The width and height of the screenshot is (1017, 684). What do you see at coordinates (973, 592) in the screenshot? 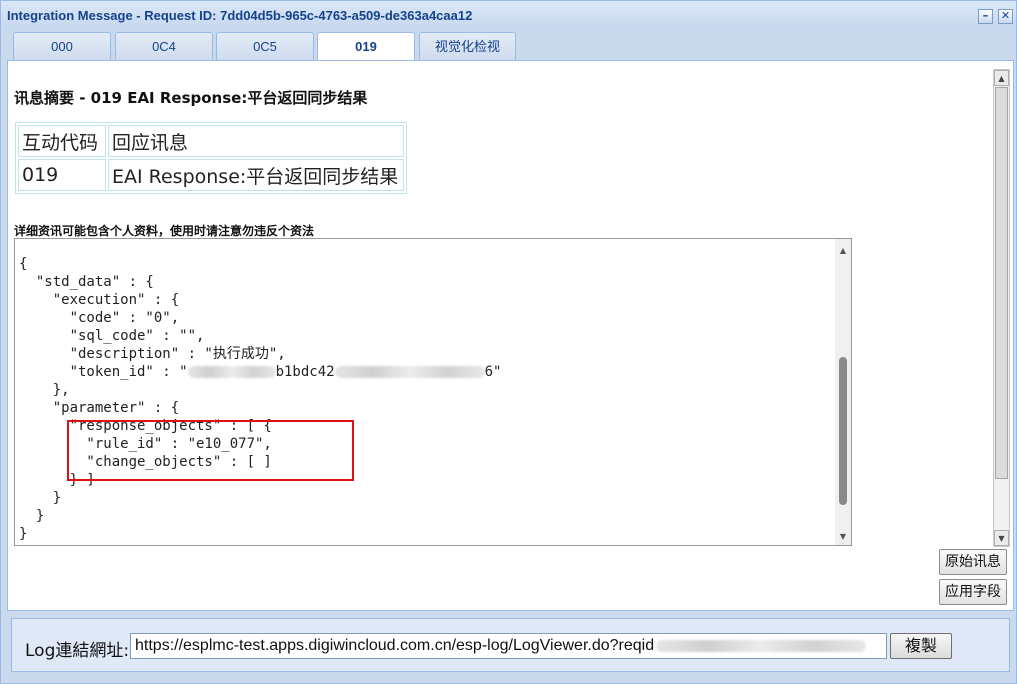
I see `apply-fields-button: 应用字段` at bounding box center [973, 592].